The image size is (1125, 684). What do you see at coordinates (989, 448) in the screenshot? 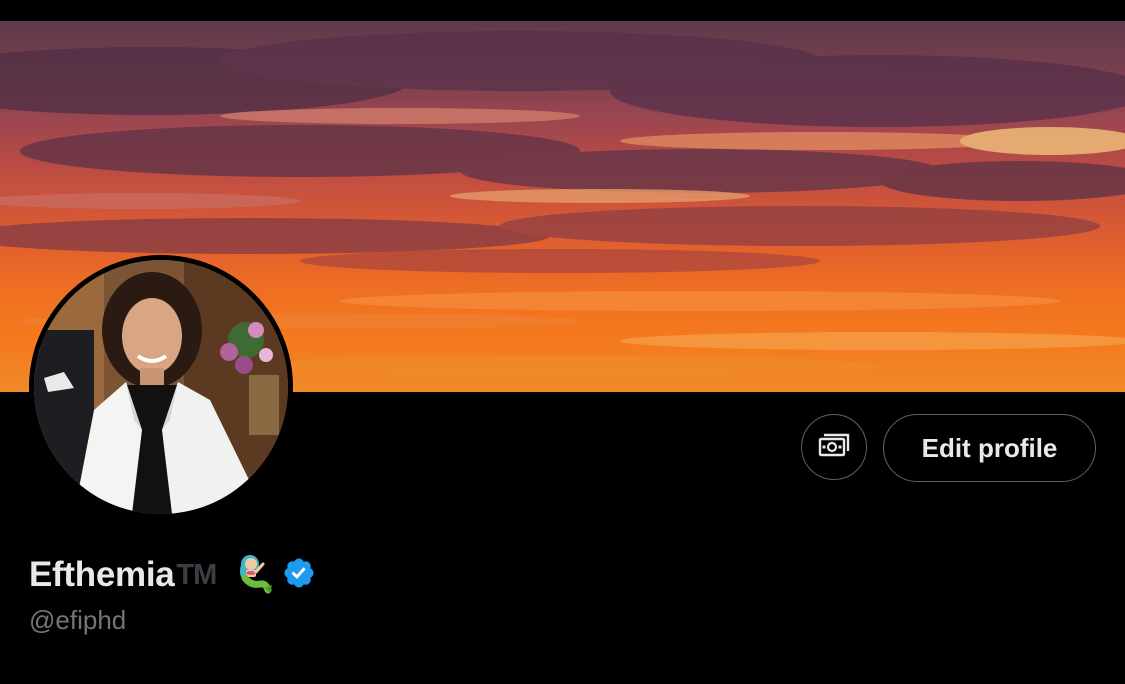
I see `edit-profile-button: Edit profile` at bounding box center [989, 448].